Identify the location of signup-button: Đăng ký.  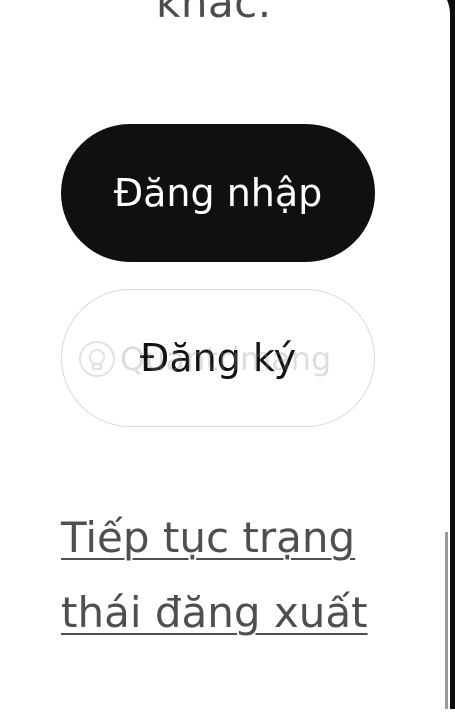
(218, 358).